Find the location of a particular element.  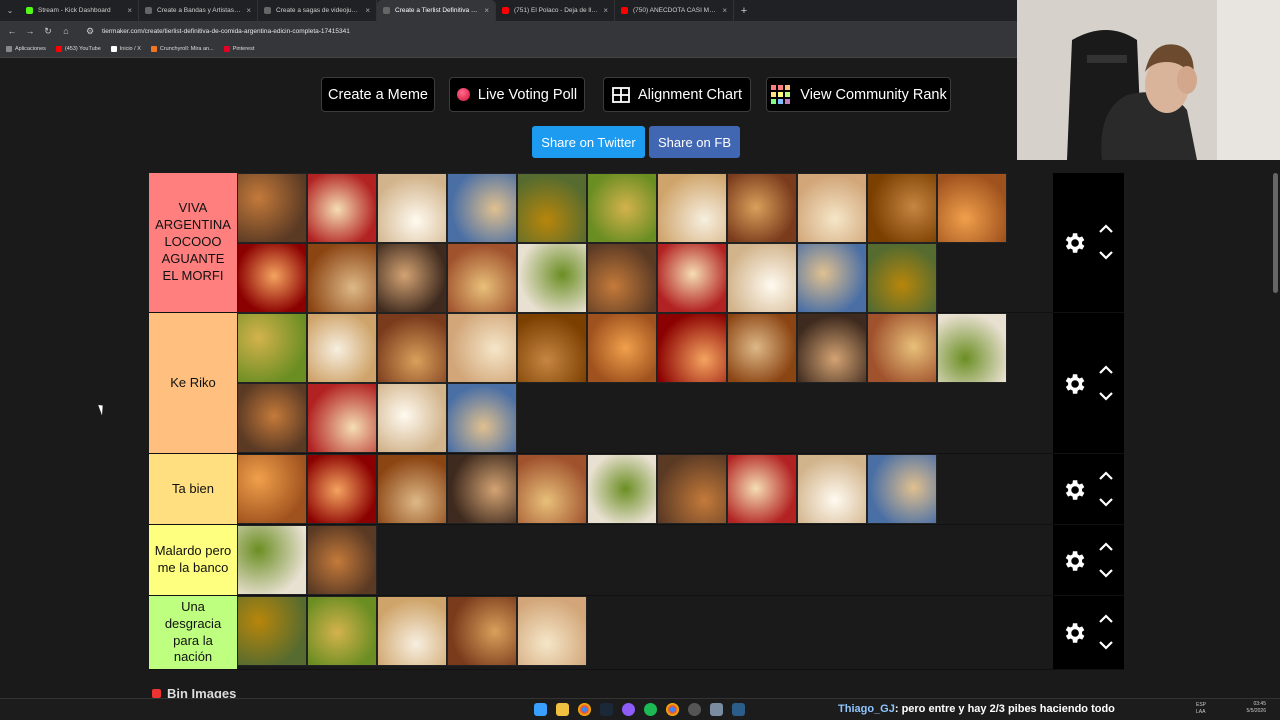

tier-label: Malardo pero me la banco is located at coordinates (193, 560).